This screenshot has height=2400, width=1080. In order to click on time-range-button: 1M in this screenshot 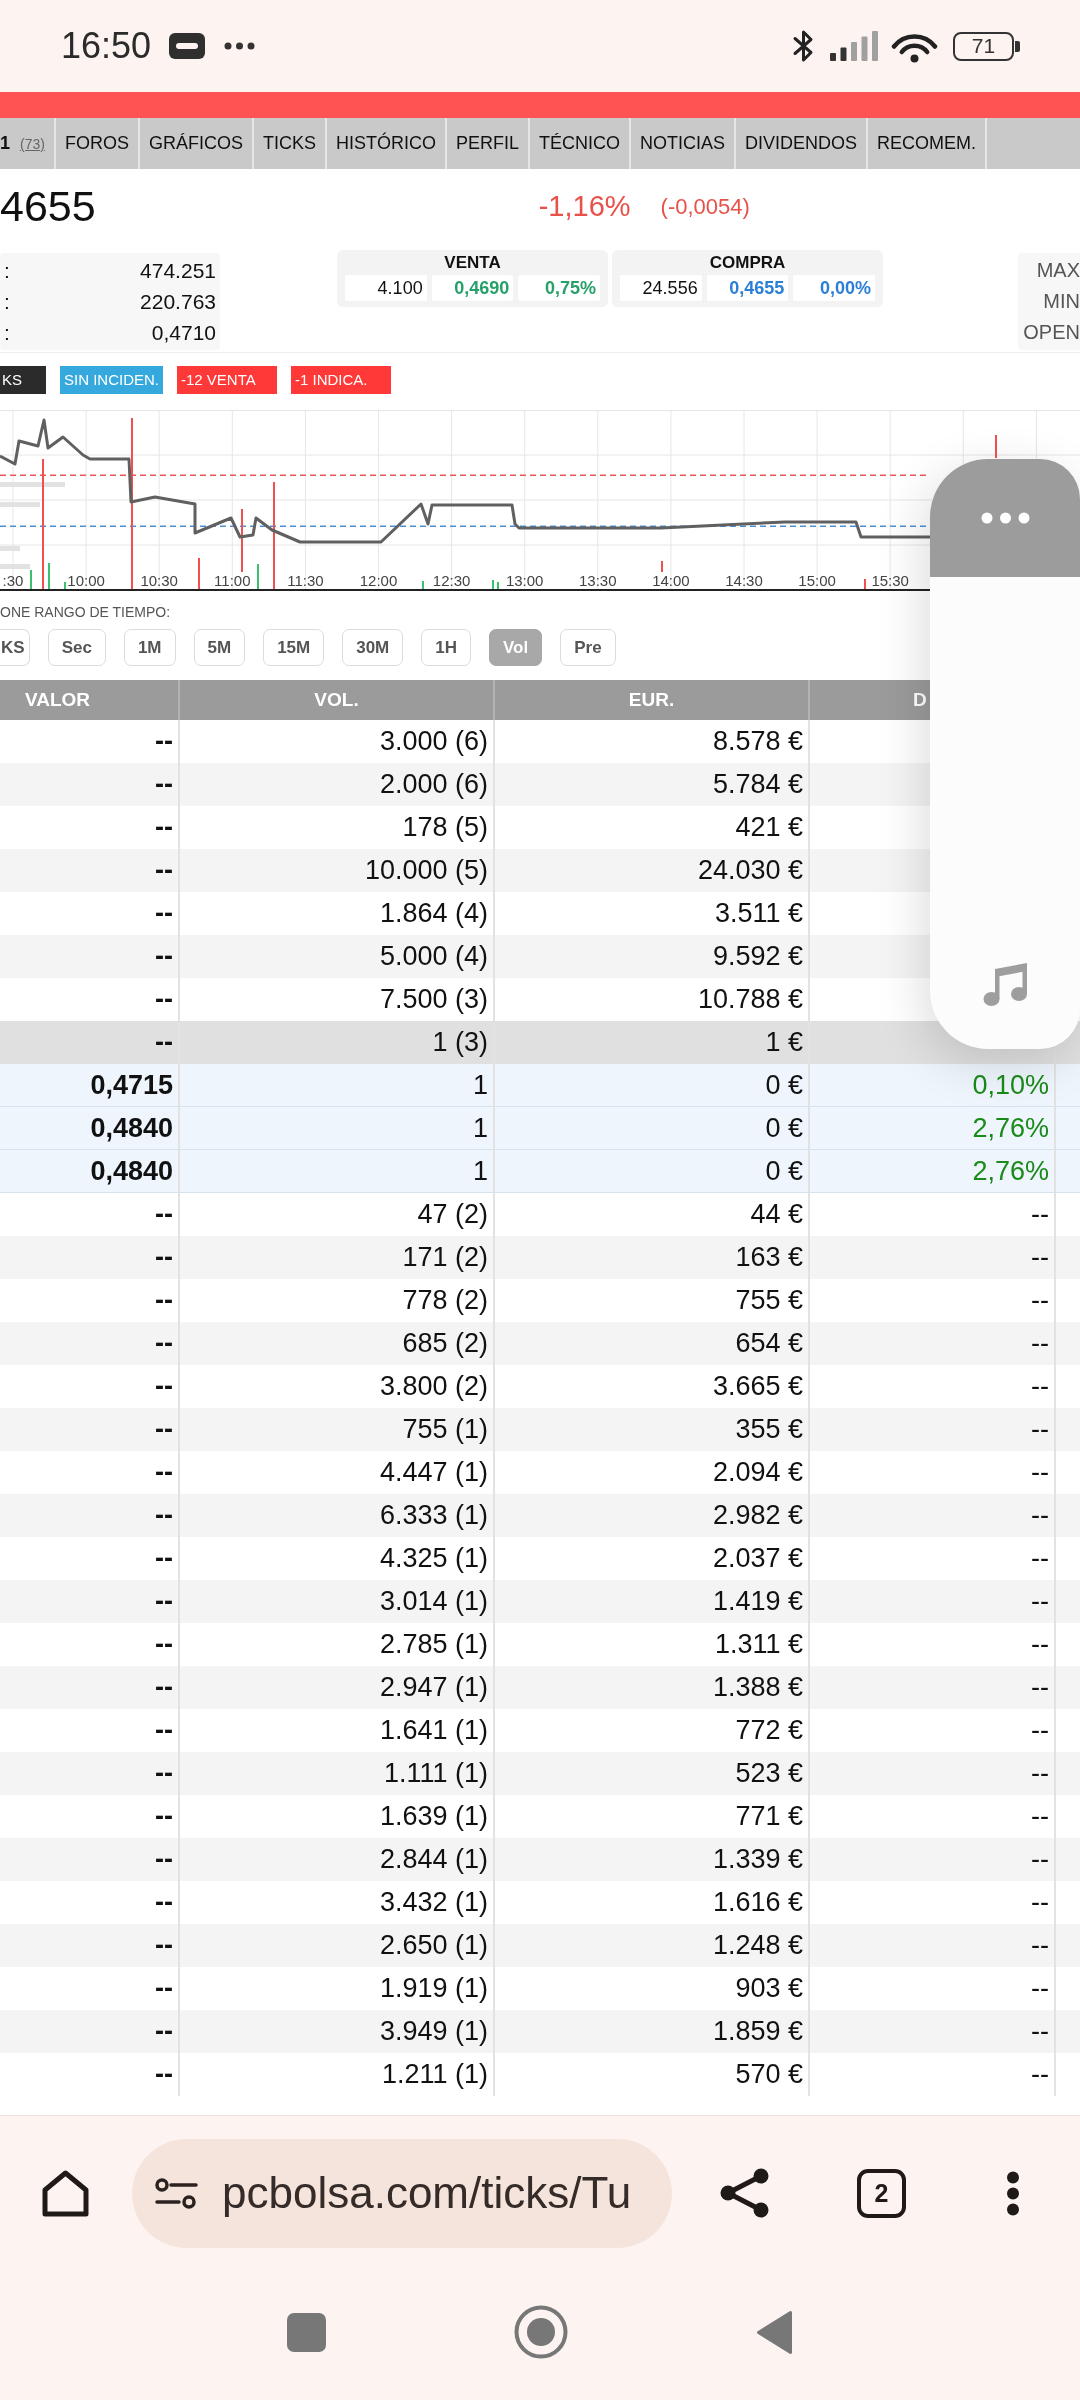, I will do `click(149, 647)`.